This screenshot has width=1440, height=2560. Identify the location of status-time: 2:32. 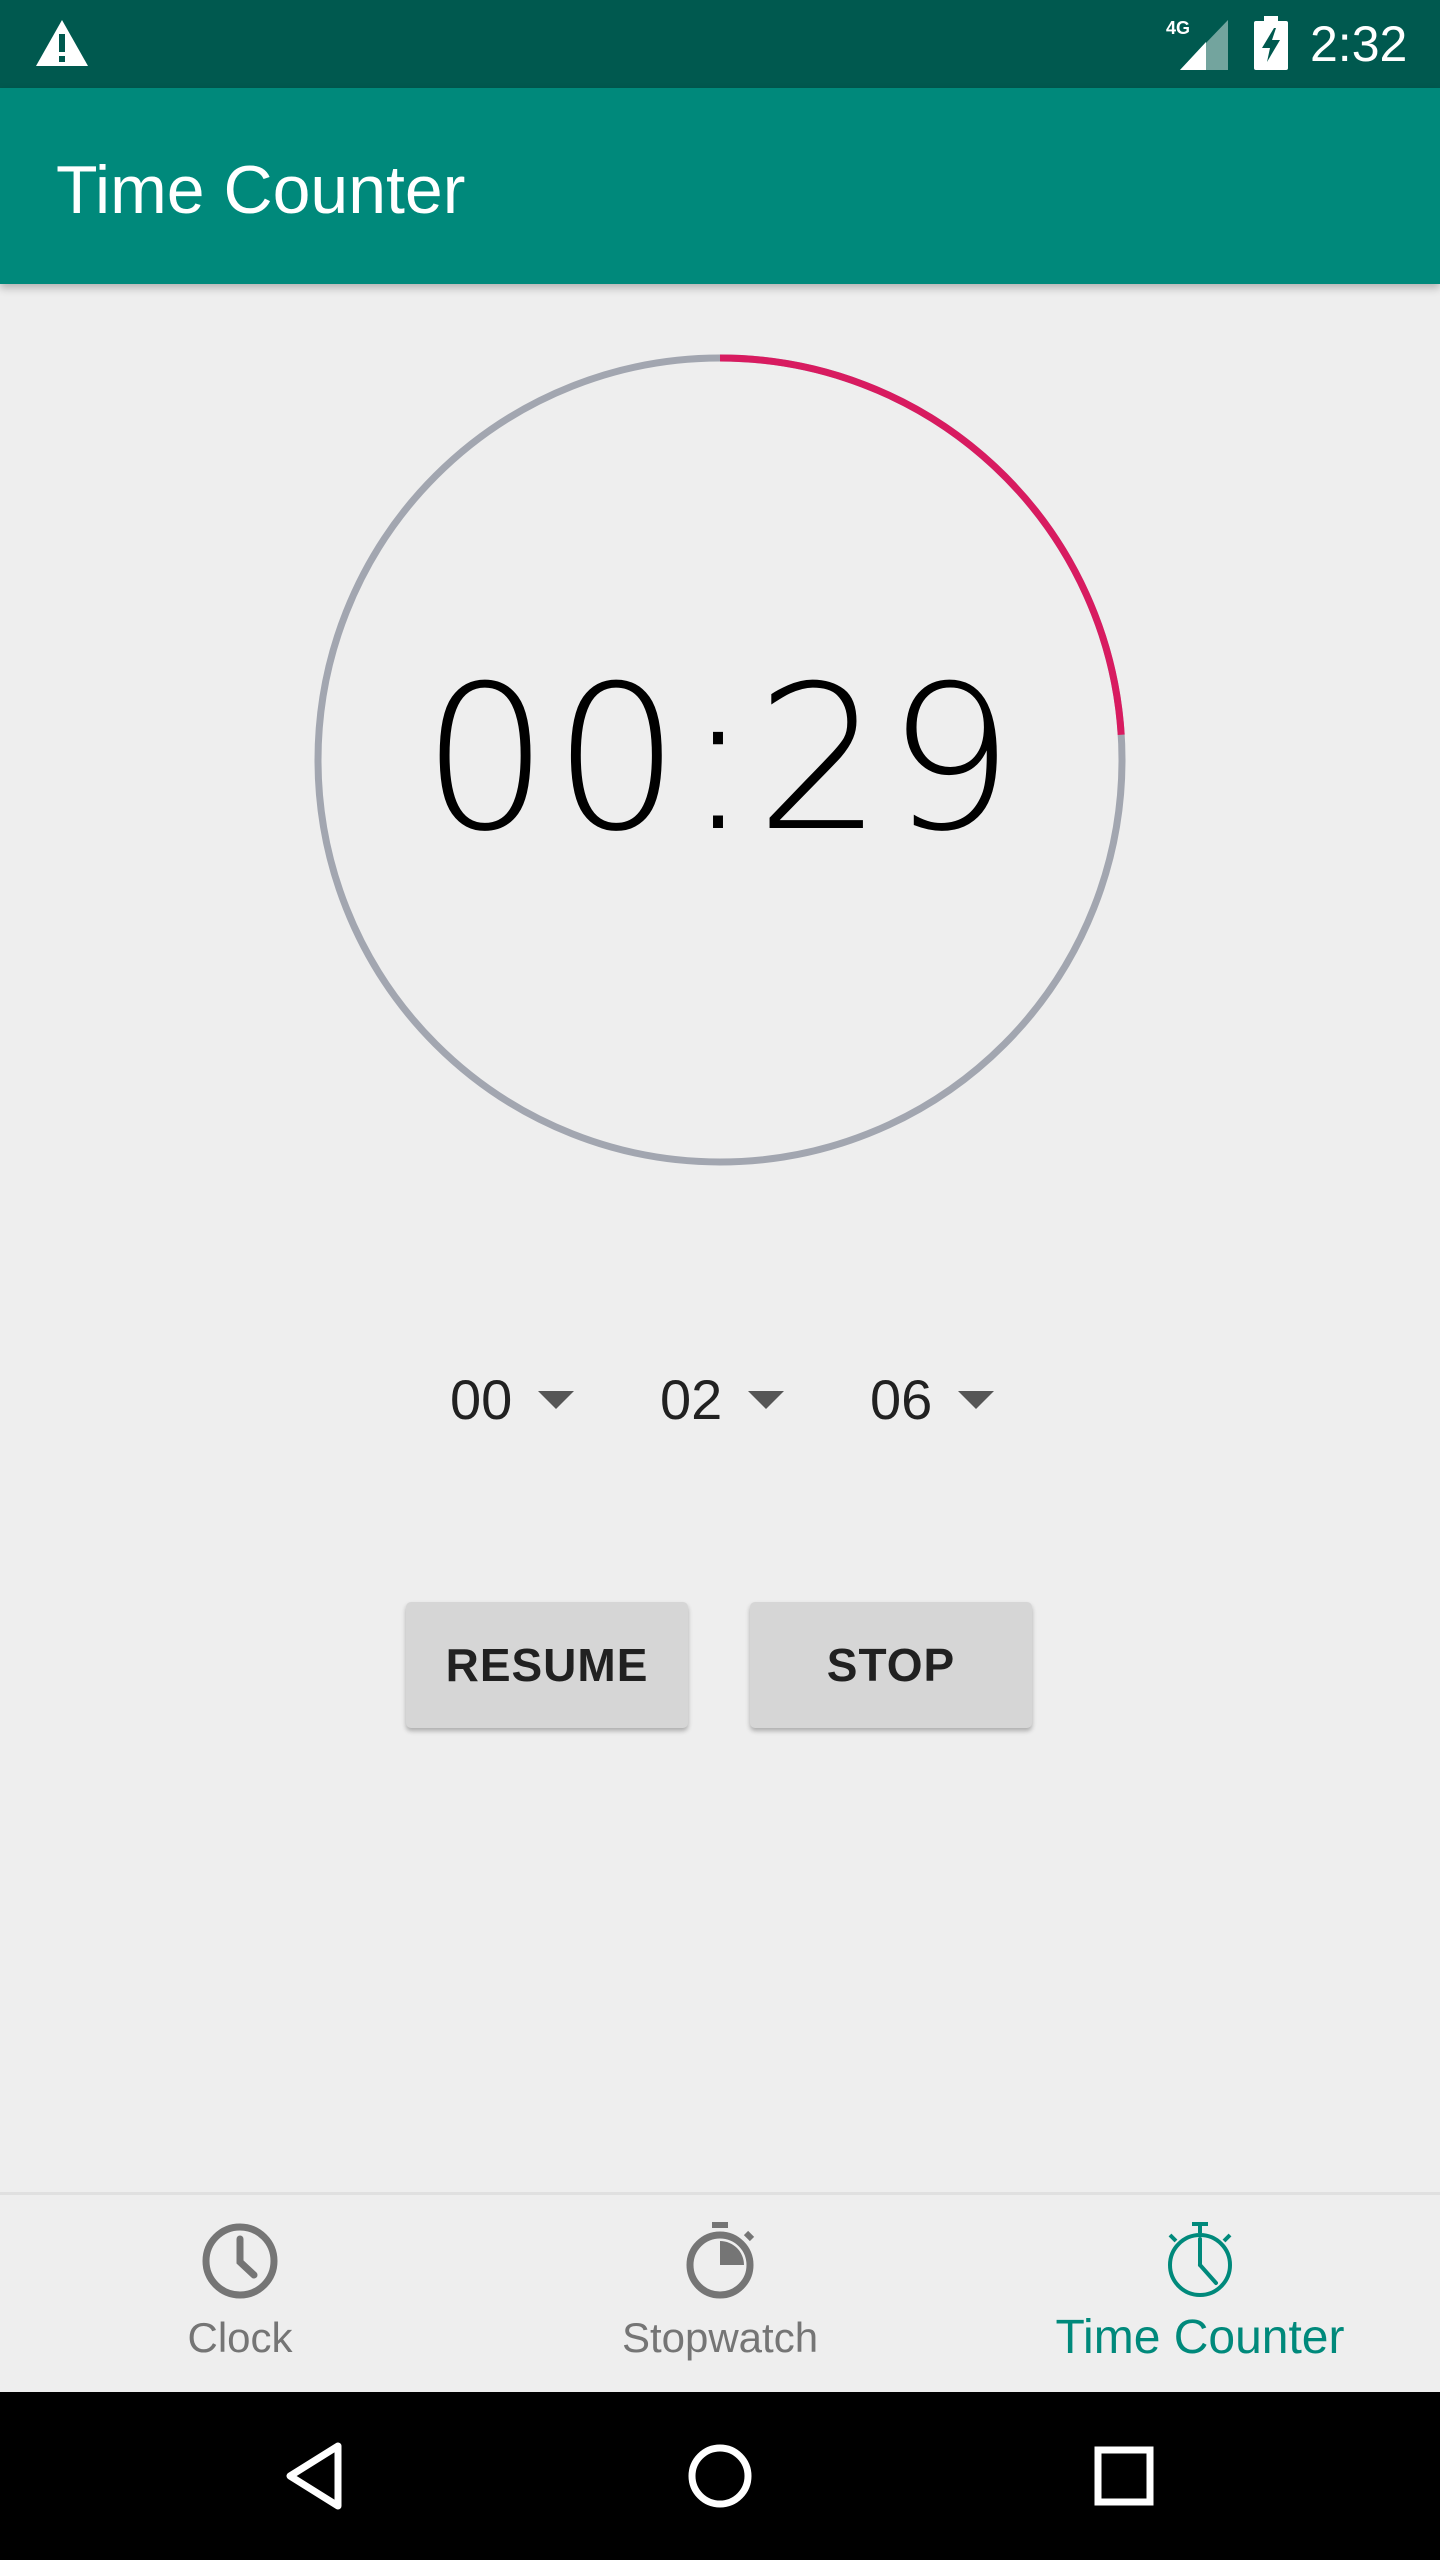
(1359, 44).